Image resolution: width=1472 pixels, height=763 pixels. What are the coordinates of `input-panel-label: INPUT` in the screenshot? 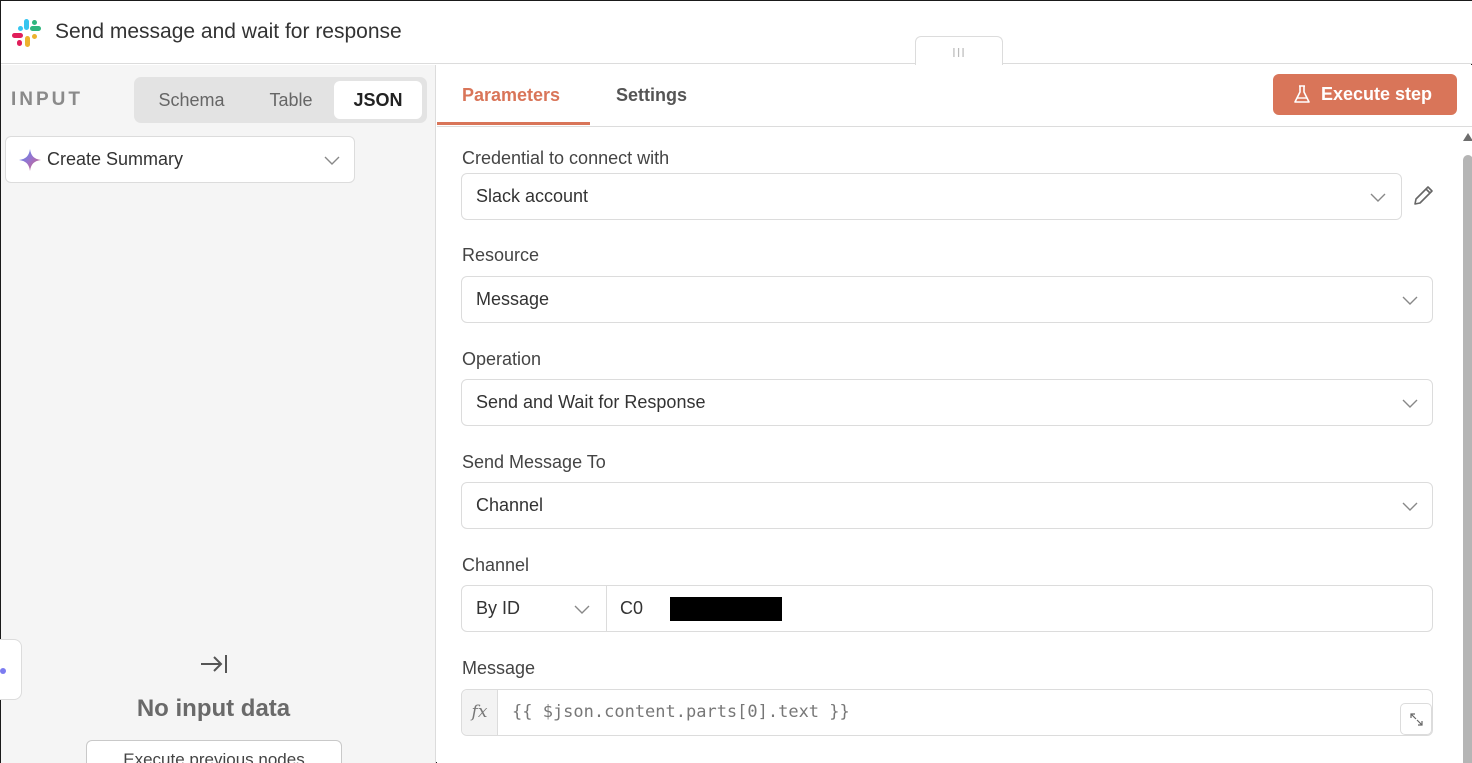 It's located at (47, 99).